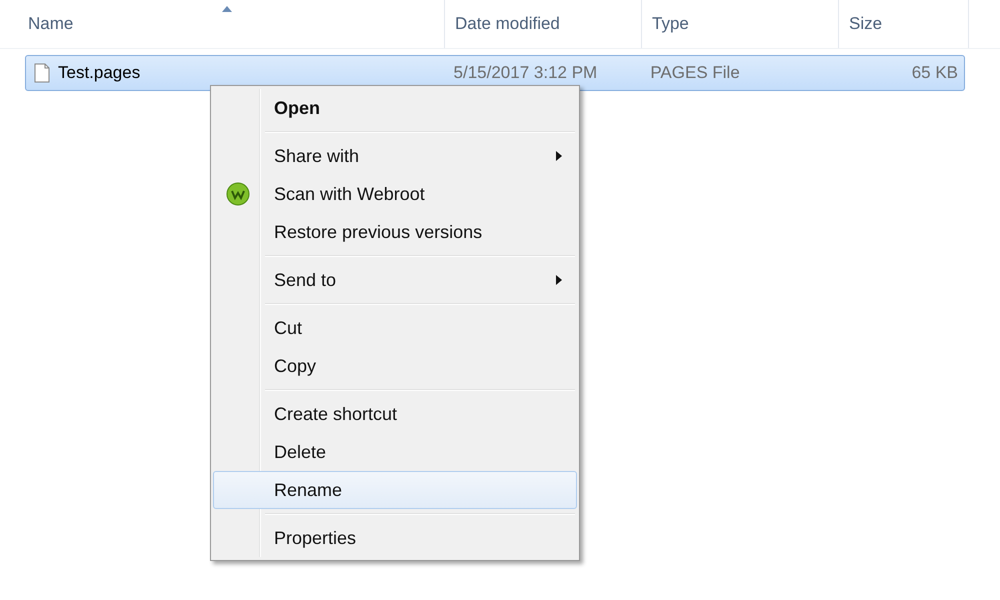  What do you see at coordinates (395, 232) in the screenshot?
I see `menu-item: Restore previous versions` at bounding box center [395, 232].